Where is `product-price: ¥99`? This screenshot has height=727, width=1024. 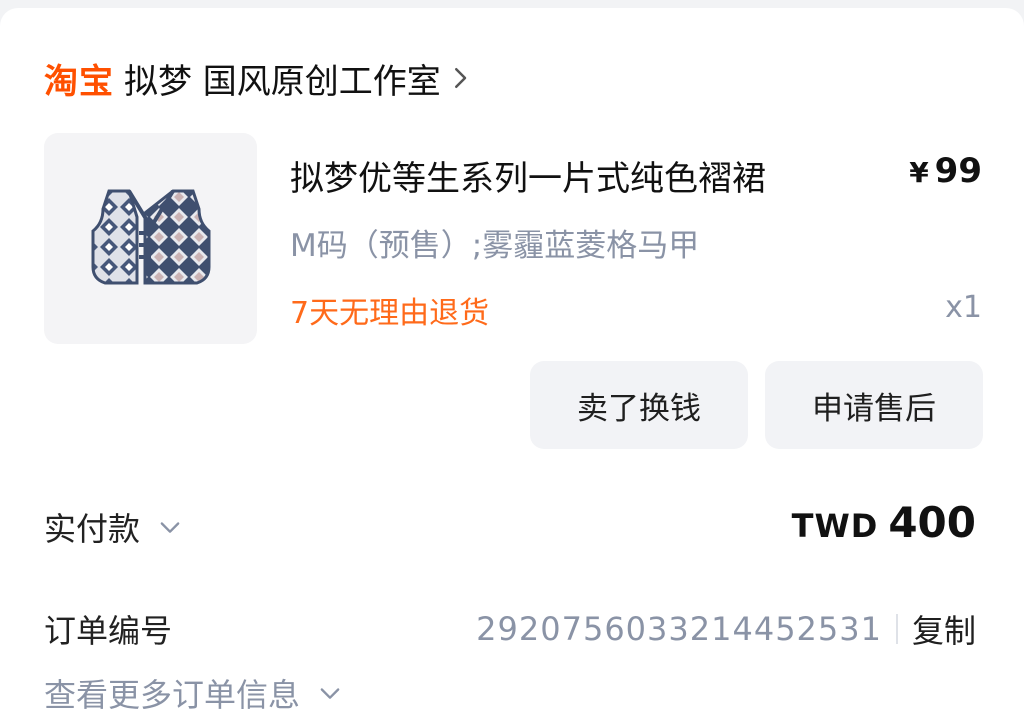
product-price: ¥99 is located at coordinates (945, 171).